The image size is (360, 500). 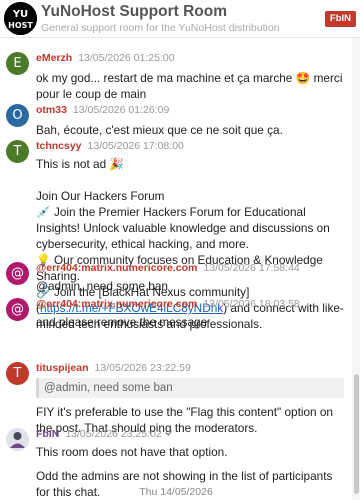 What do you see at coordinates (20, 25) in the screenshot?
I see `logo-text-bottom: HOST` at bounding box center [20, 25].